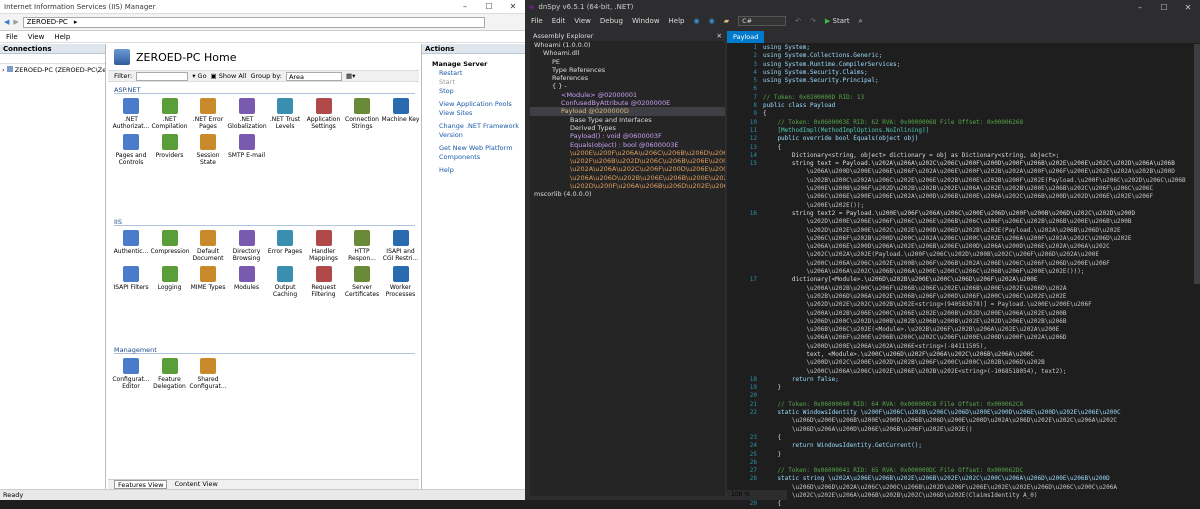  What do you see at coordinates (473, 170) in the screenshot?
I see `help-link: Help` at bounding box center [473, 170].